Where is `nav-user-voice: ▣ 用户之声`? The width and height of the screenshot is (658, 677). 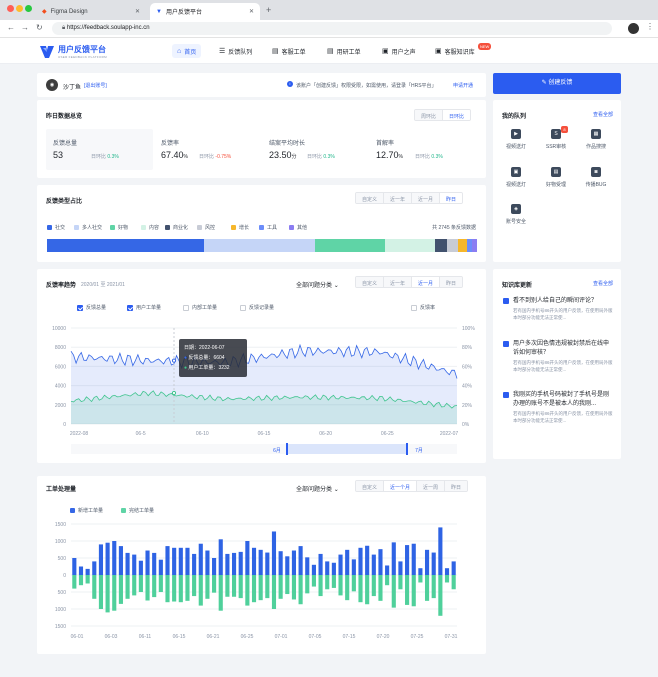 nav-user-voice: ▣ 用户之声 is located at coordinates (399, 51).